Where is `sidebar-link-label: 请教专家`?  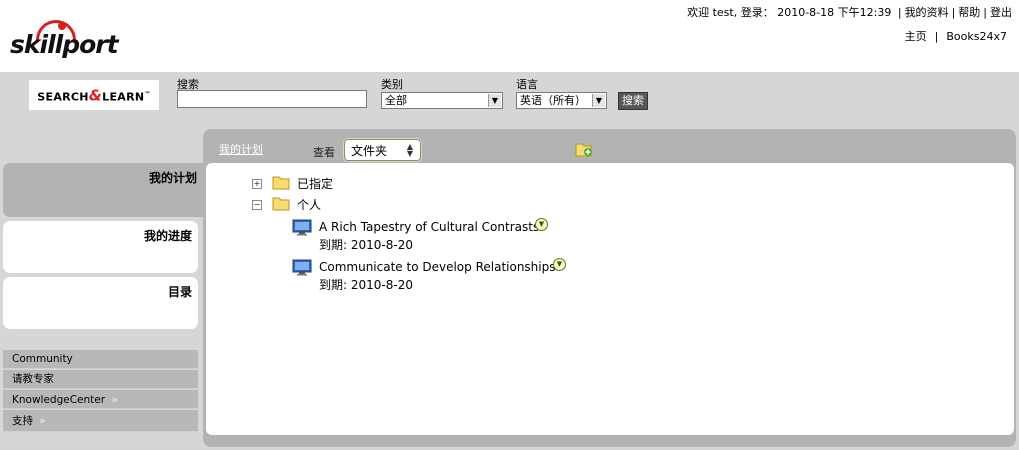
sidebar-link-label: 请教专家 is located at coordinates (33, 379).